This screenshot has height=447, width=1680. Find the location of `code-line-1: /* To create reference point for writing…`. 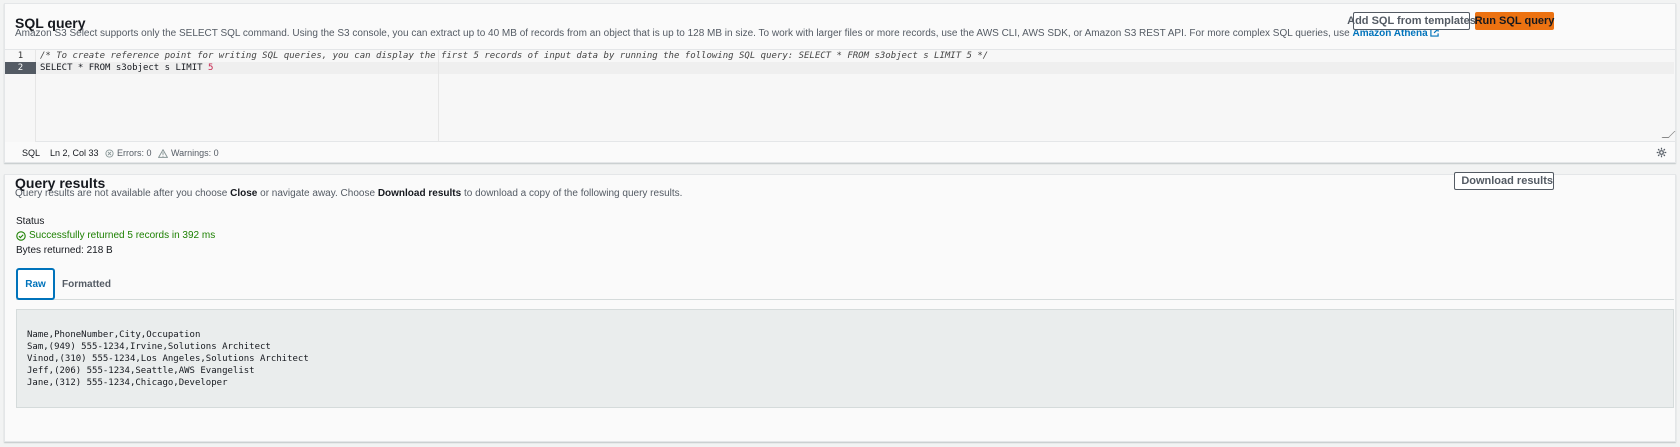

code-line-1: /* To create reference point for writing… is located at coordinates (514, 56).